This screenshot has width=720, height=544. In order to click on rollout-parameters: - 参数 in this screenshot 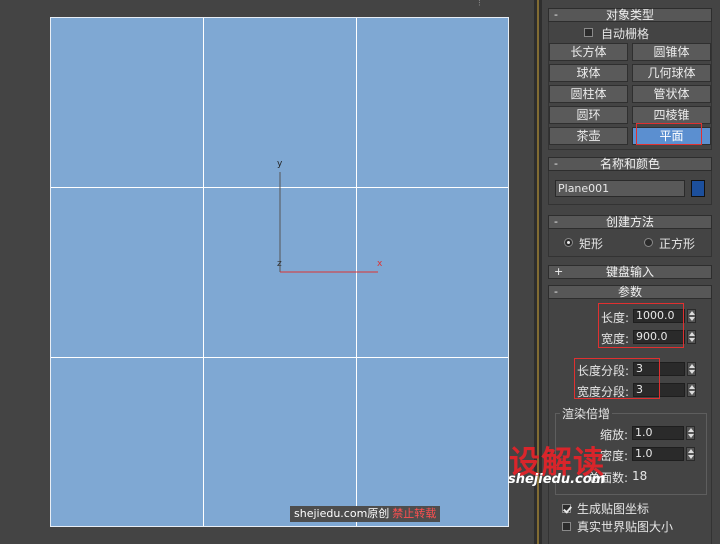, I will do `click(630, 292)`.